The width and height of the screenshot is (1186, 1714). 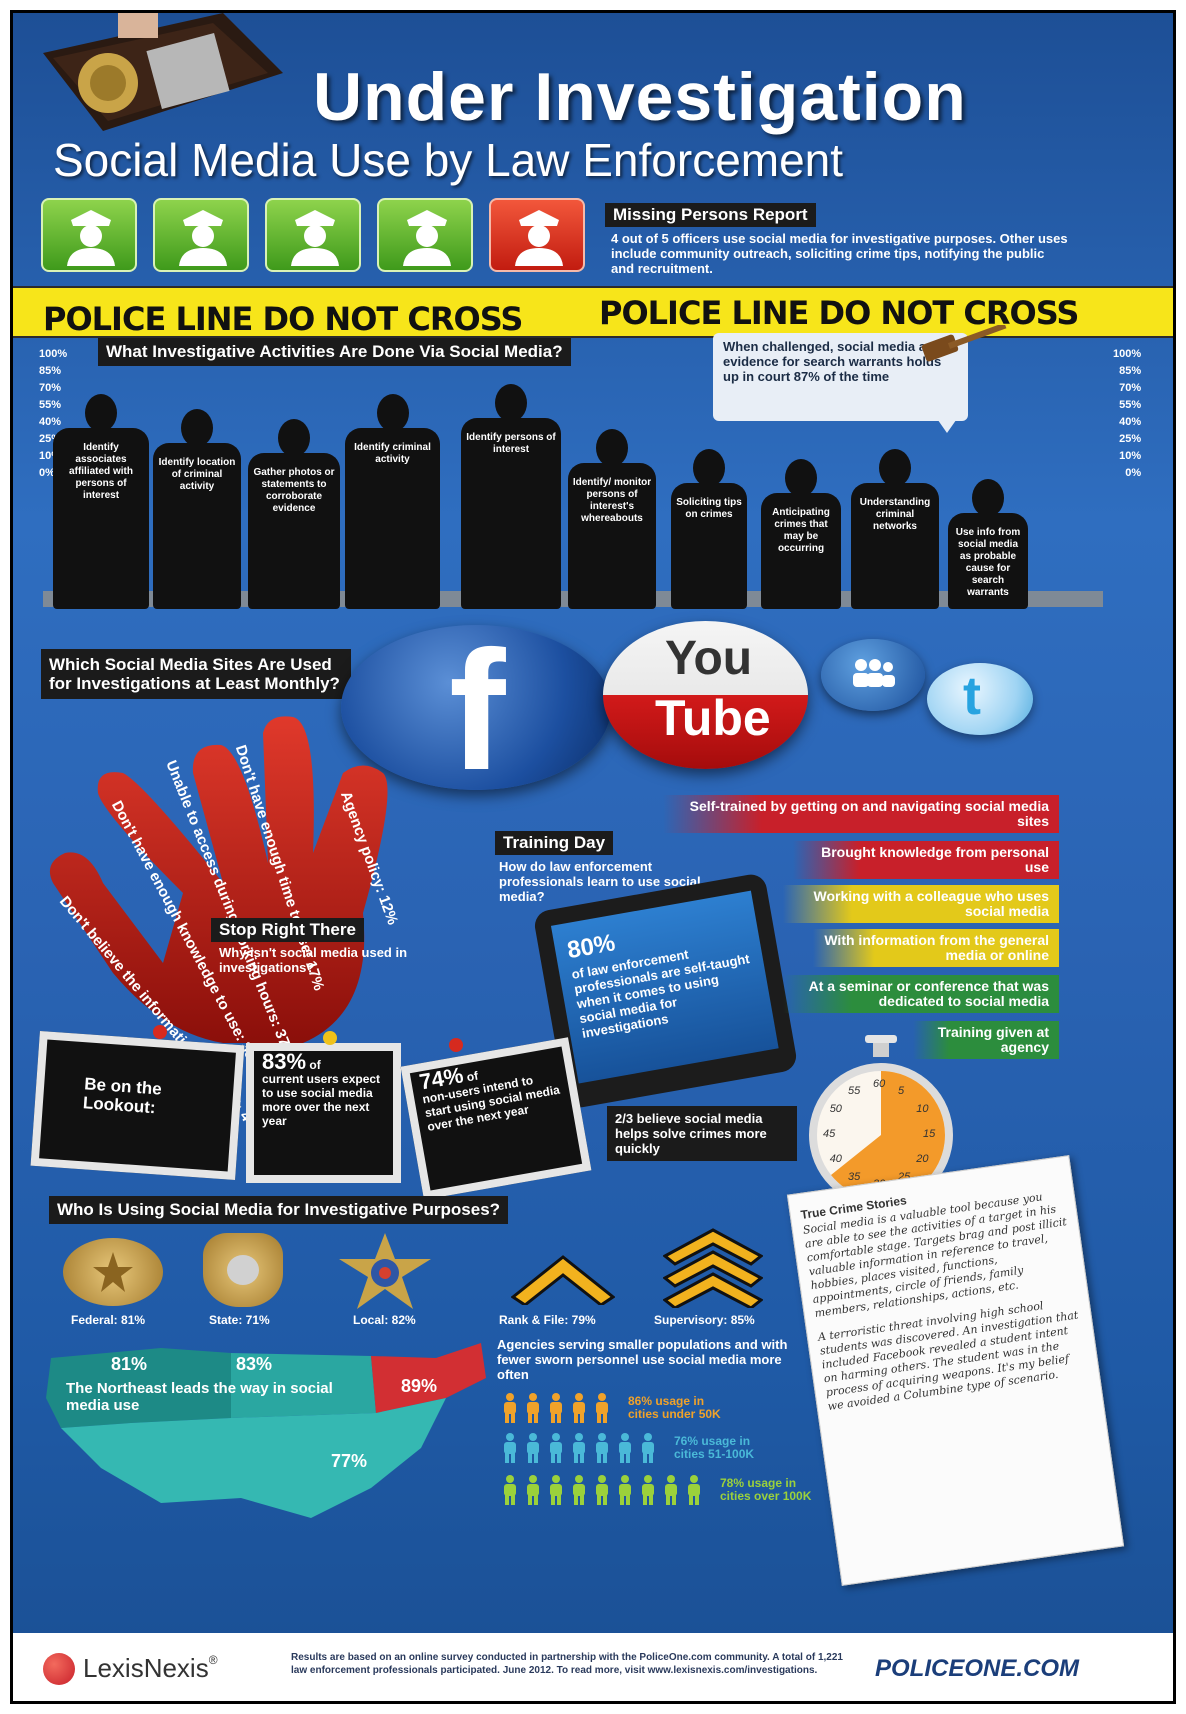 What do you see at coordinates (254, 1364) in the screenshot?
I see `map-region-midwest: 83%` at bounding box center [254, 1364].